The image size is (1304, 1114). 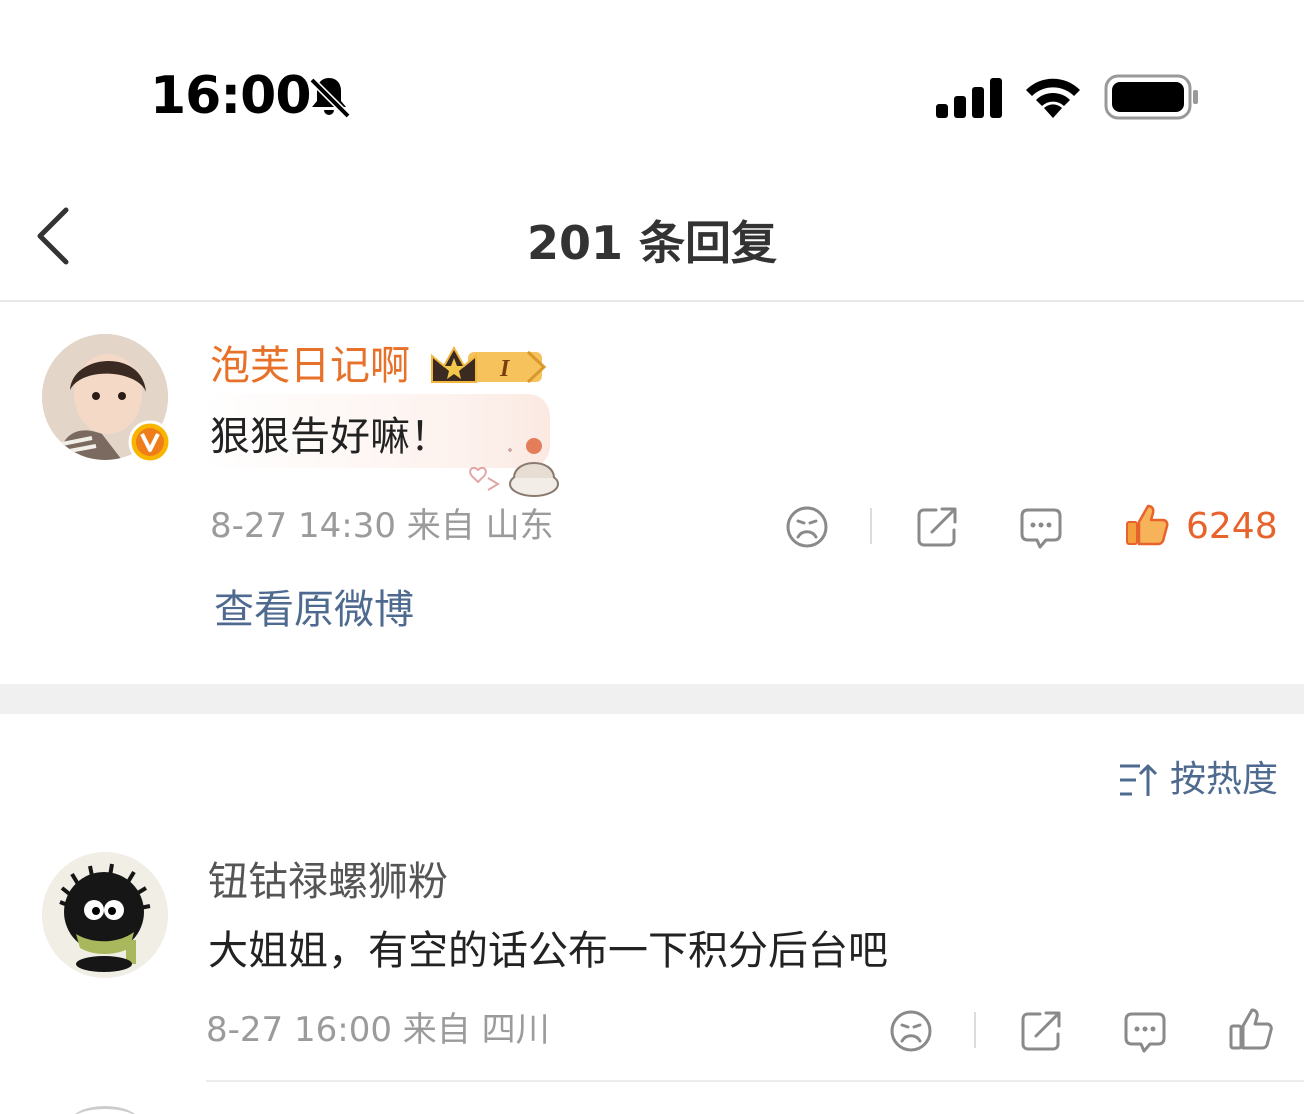 What do you see at coordinates (489, 364) in the screenshot?
I see `member-crown-badge-icon: I` at bounding box center [489, 364].